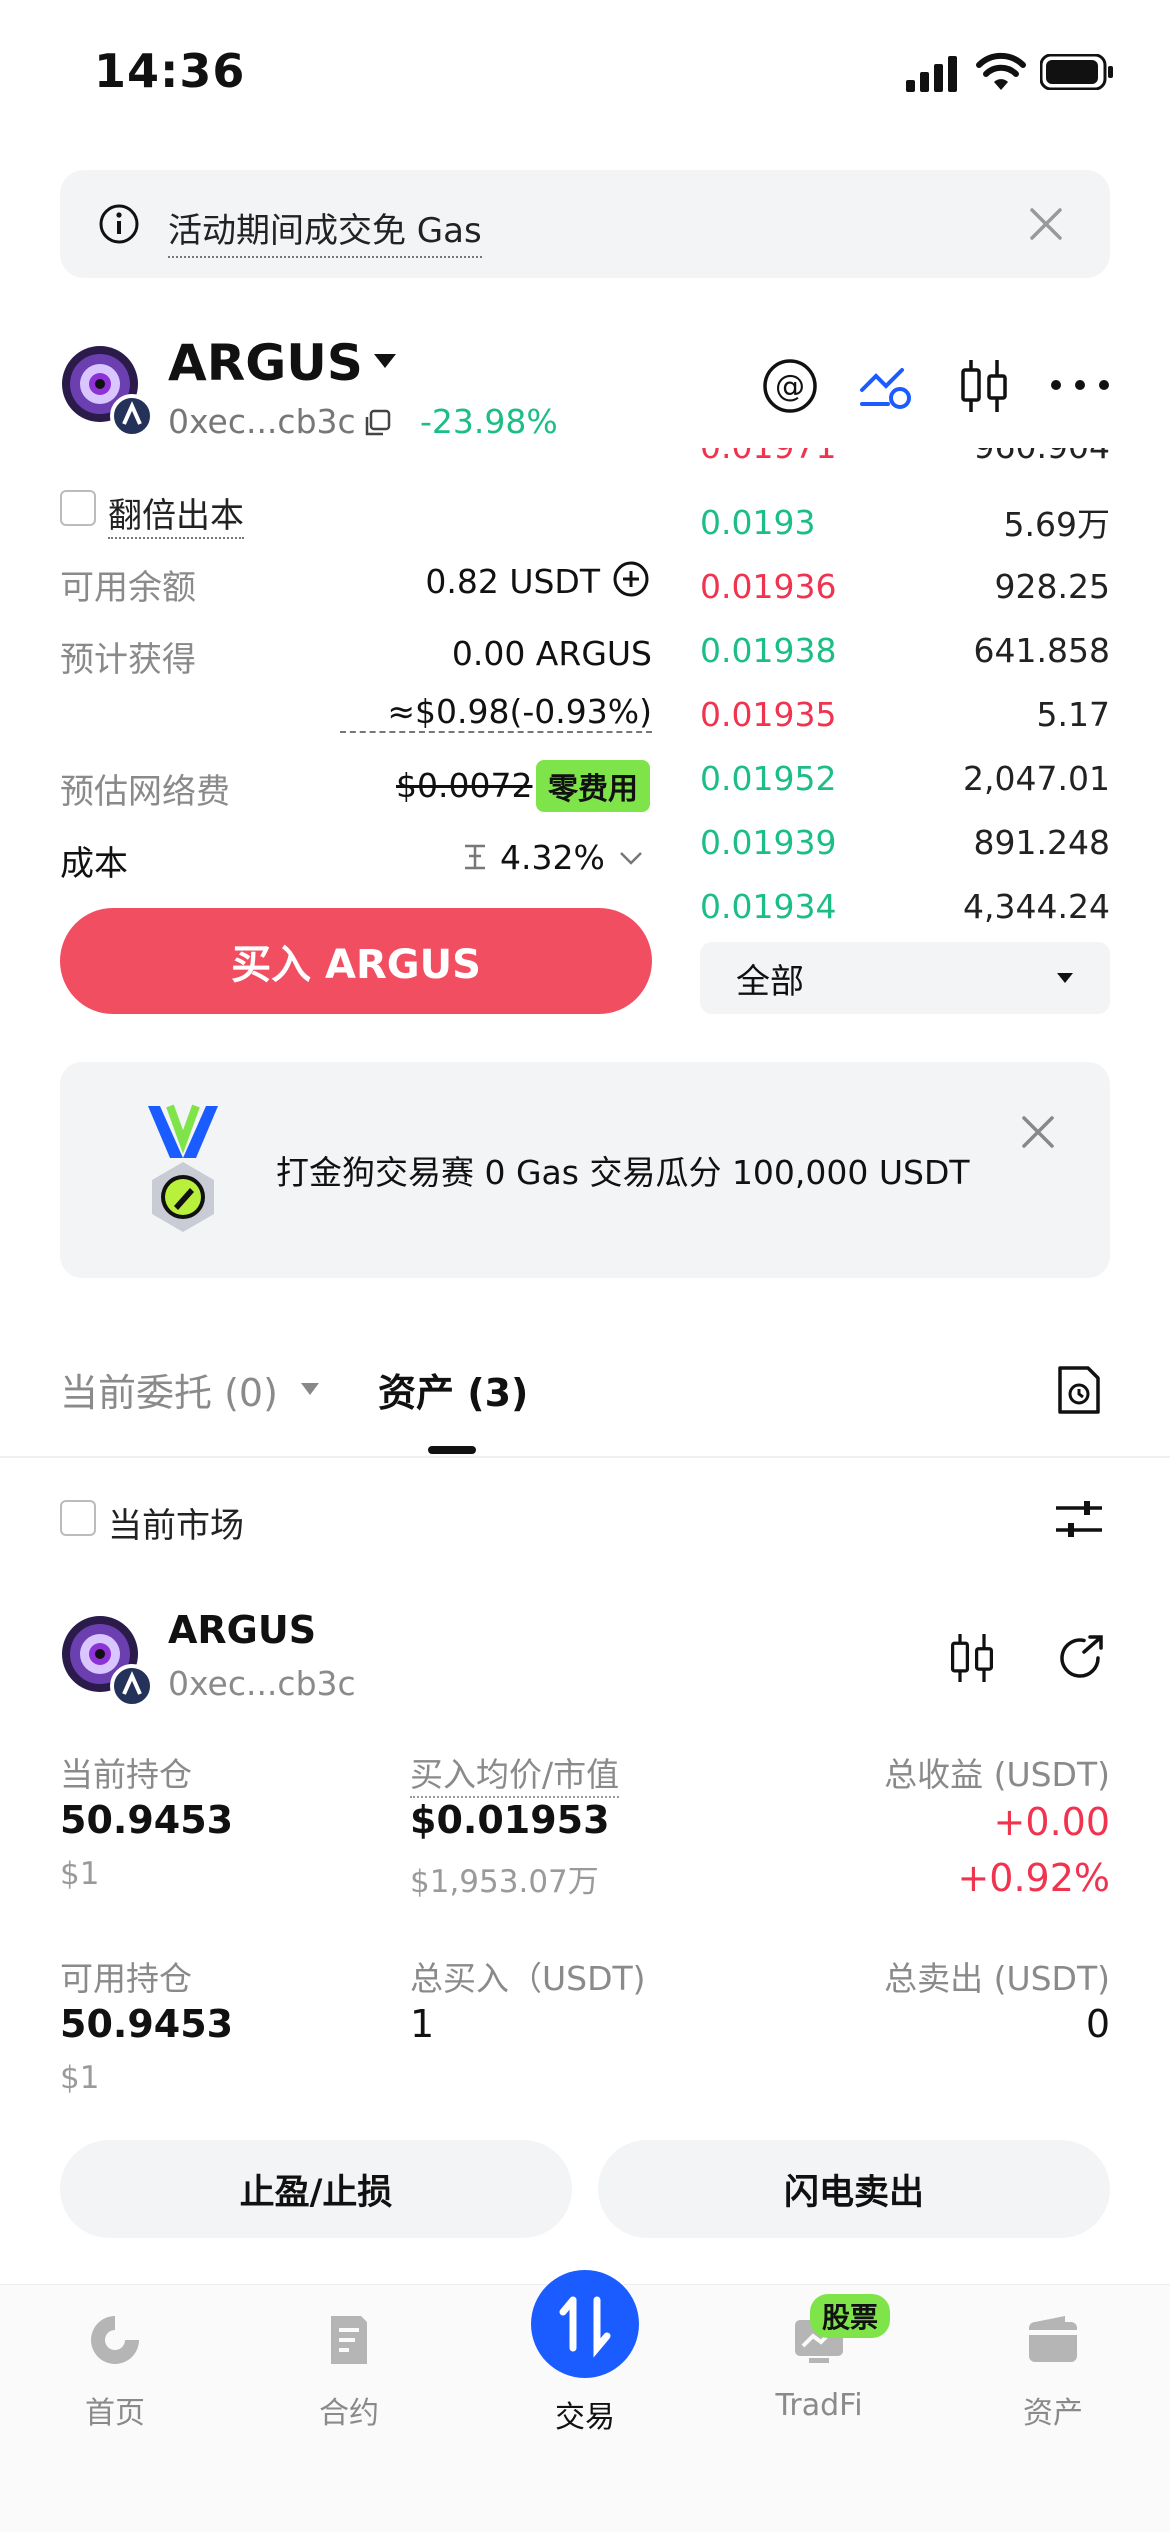 The height and width of the screenshot is (2532, 1170). I want to click on nav-tradfi-label: TradFi, so click(819, 2405).